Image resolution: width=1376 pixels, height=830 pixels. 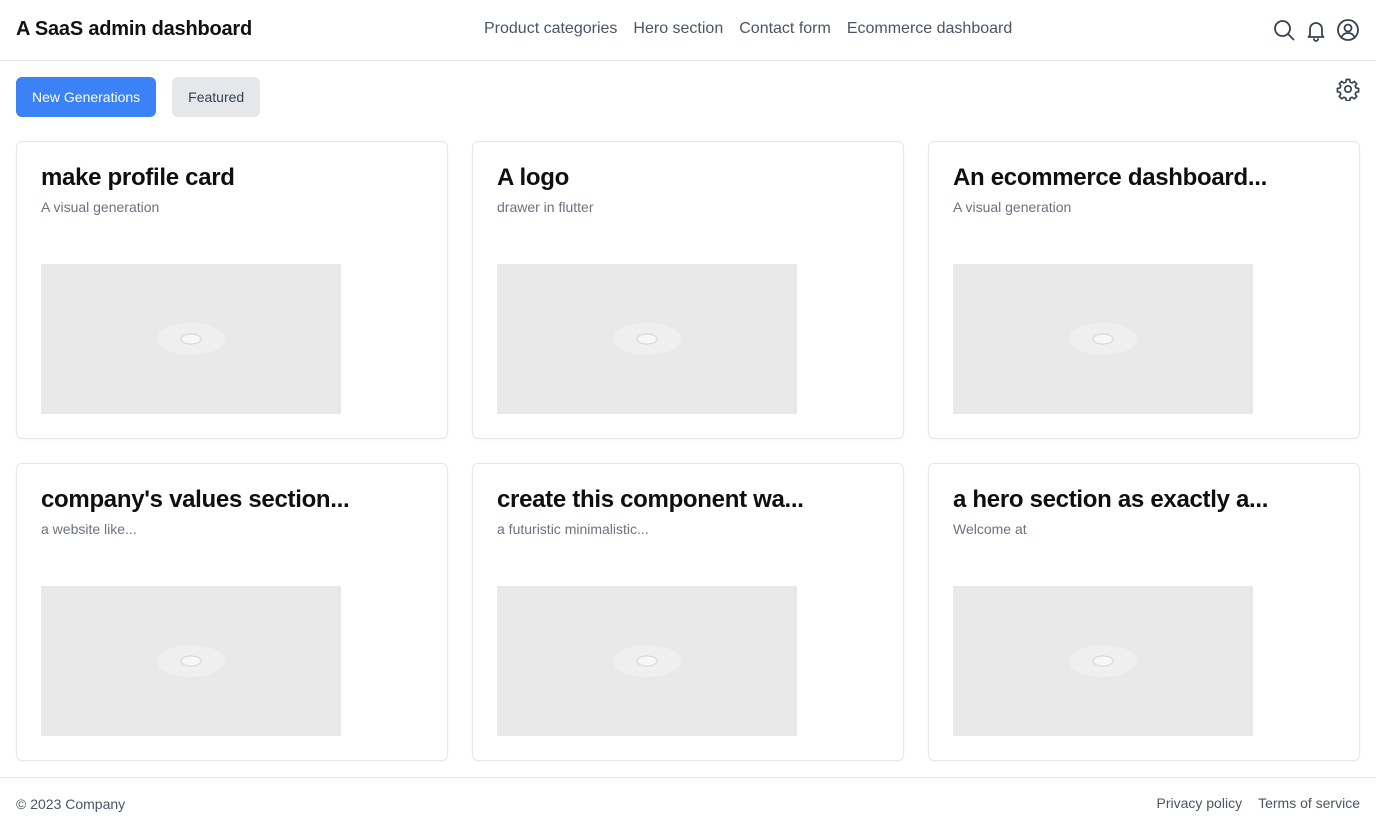 I want to click on generation-card: A logo drawer in flutter, so click(x=688, y=290).